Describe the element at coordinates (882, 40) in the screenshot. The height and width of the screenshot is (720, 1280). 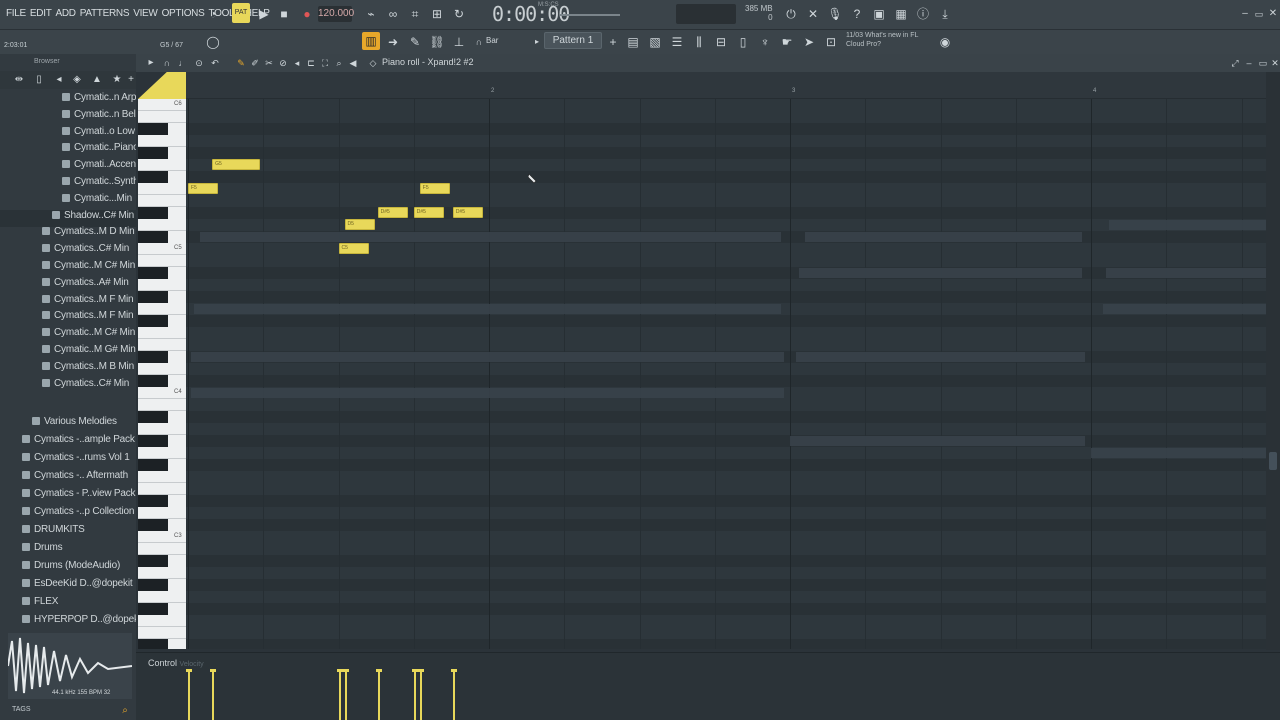
I see `news-panel: 11/03 What's new in FL Cloud Pro?` at that location.